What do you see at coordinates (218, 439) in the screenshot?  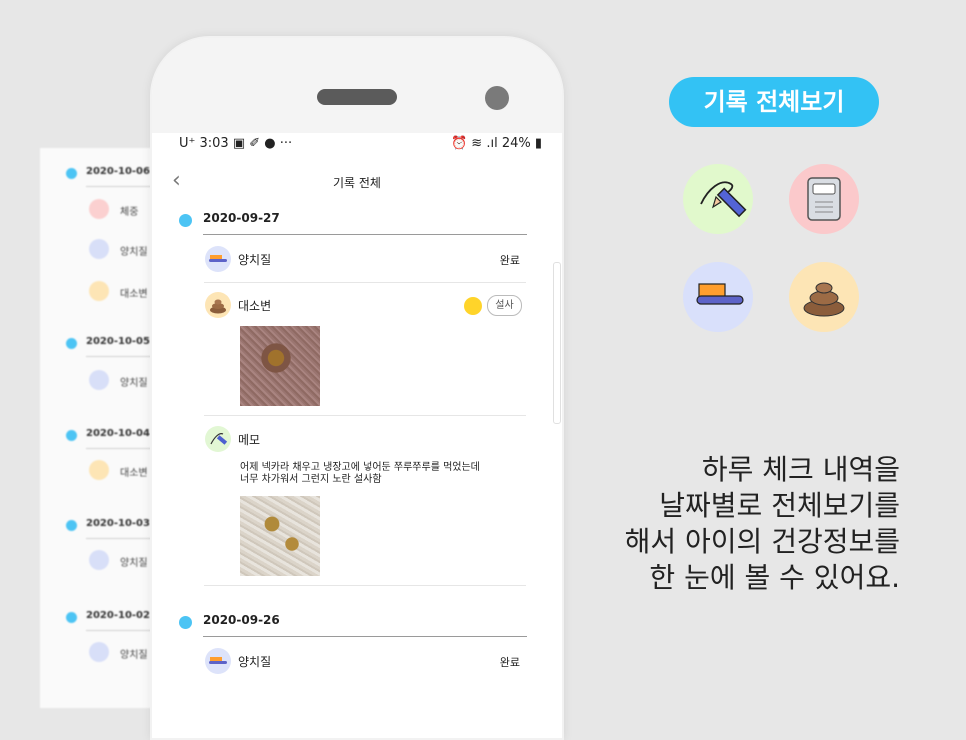 I see `memo-icon` at bounding box center [218, 439].